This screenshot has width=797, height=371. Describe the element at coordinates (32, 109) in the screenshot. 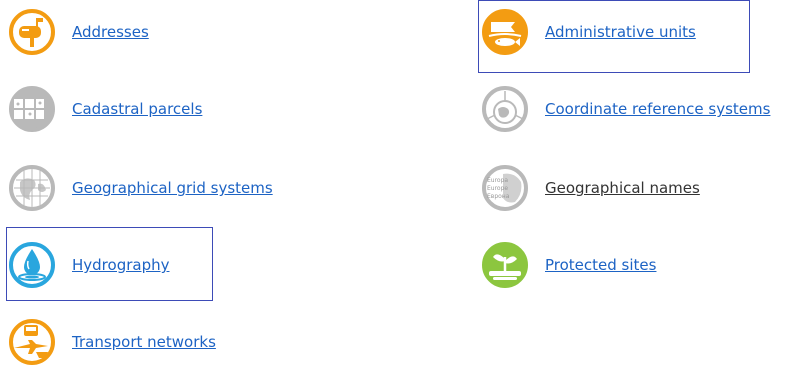

I see `parcels-icon` at that location.